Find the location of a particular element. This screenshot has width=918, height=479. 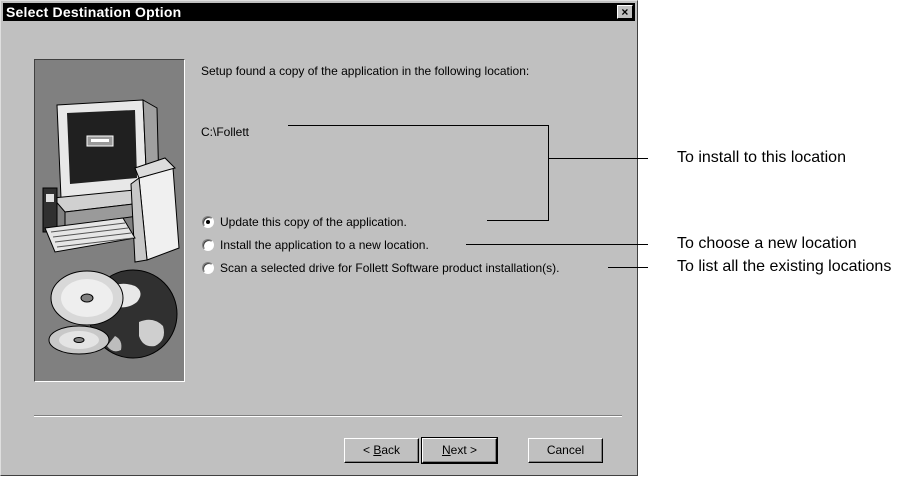

location-path: C:\Follett is located at coordinates (225, 132).